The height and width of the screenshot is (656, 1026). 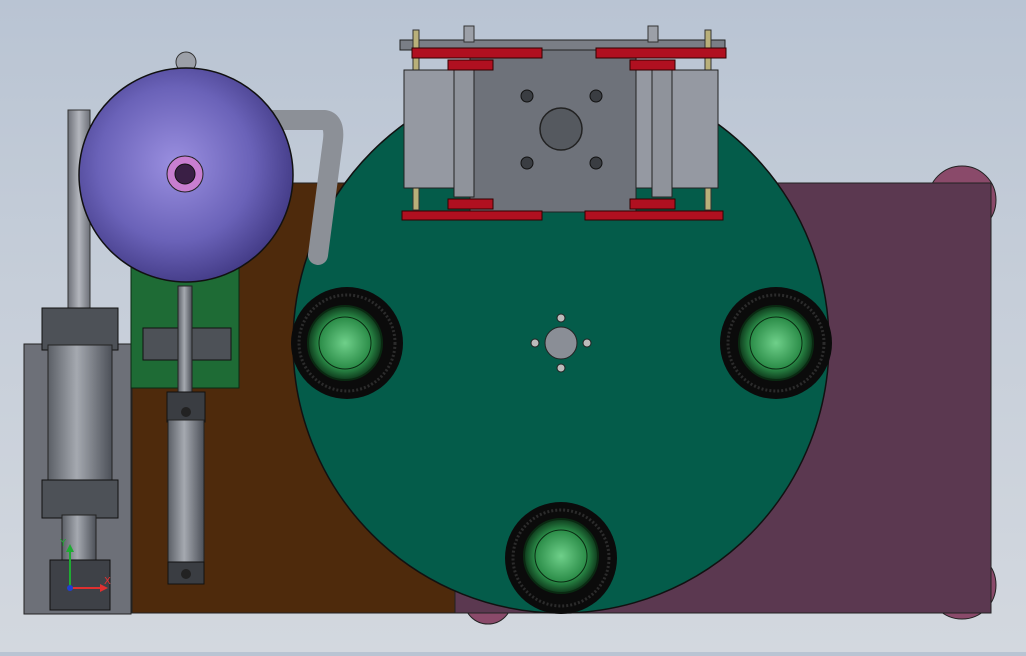 What do you see at coordinates (347, 343) in the screenshot?
I see `station-wheel-left` at bounding box center [347, 343].